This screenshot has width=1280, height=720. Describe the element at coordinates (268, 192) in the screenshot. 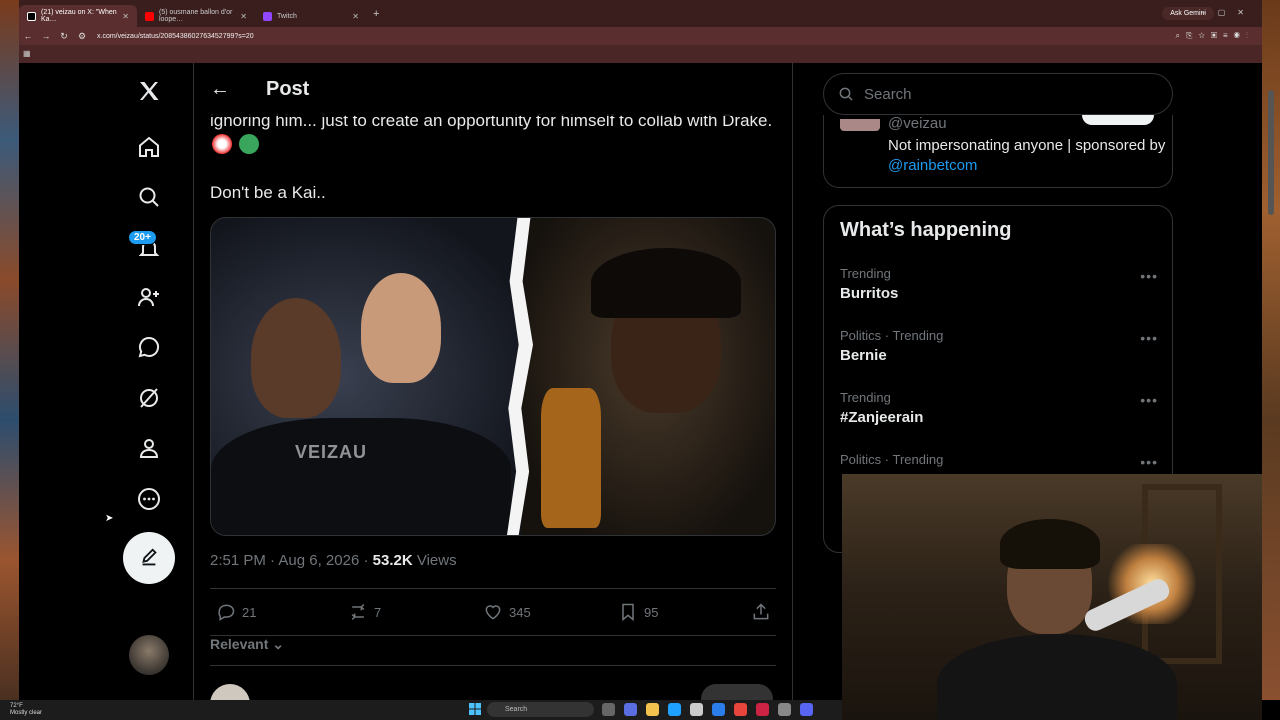

I see `tweet-text-line: Don't be a Kai..` at that location.